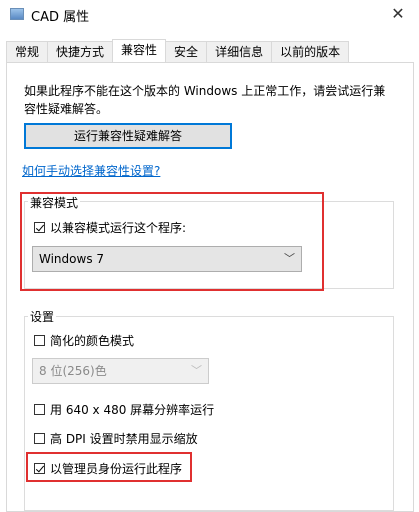 This screenshot has width=419, height=512. I want to click on tab-strip: 常规 快捷方式 兼容性 安全 详细信息 以前的版本, so click(178, 50).